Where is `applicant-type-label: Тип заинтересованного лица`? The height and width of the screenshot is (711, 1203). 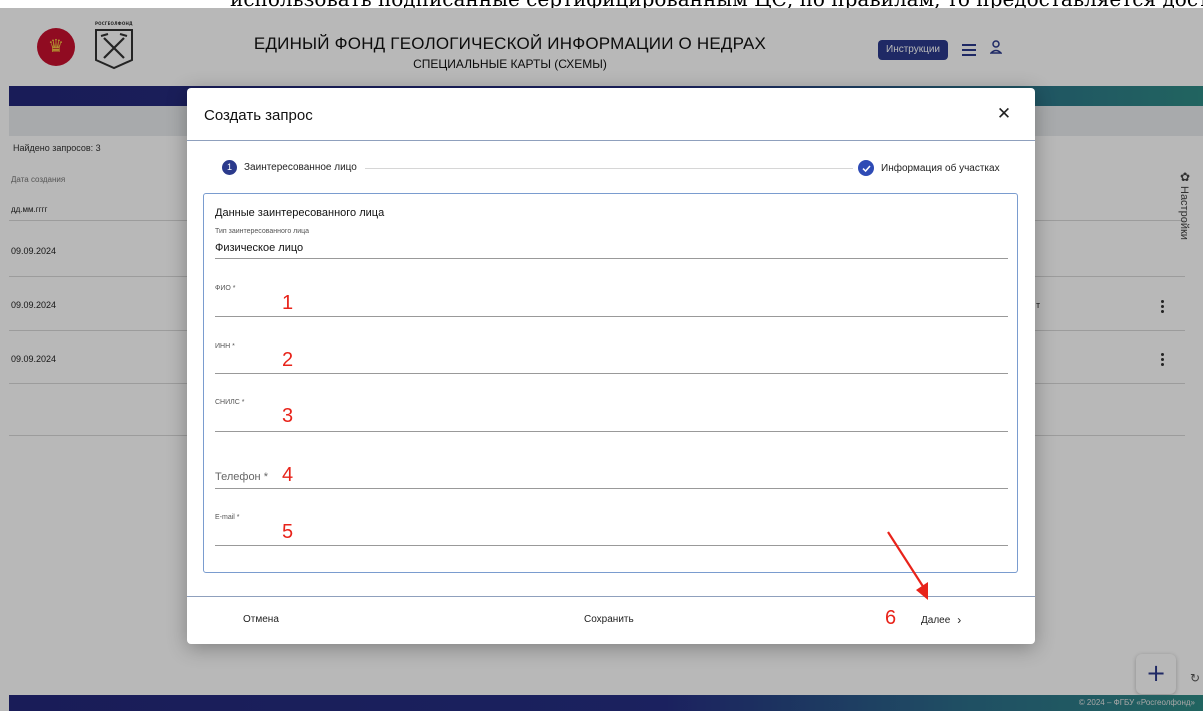
applicant-type-label: Тип заинтересованного лица is located at coordinates (262, 231).